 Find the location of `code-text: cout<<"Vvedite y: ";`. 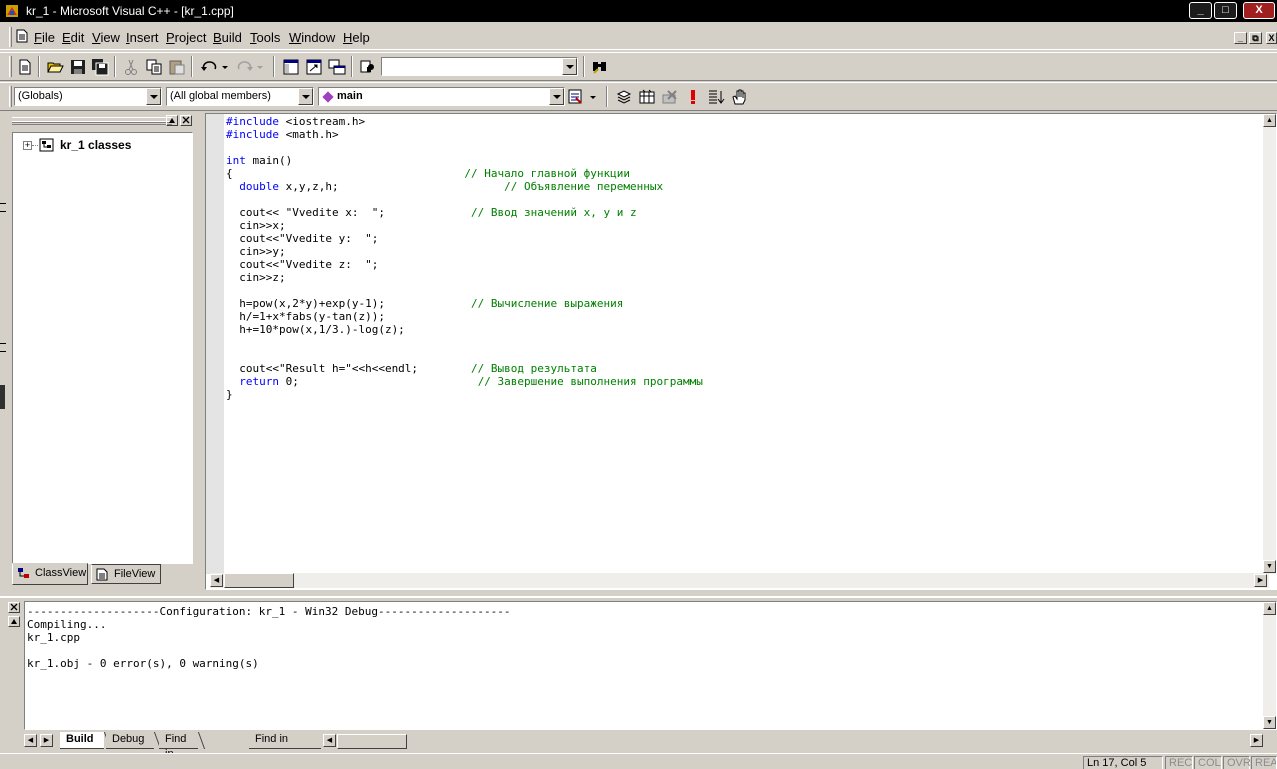

code-text: cout<<"Vvedite y: "; is located at coordinates (302, 238).